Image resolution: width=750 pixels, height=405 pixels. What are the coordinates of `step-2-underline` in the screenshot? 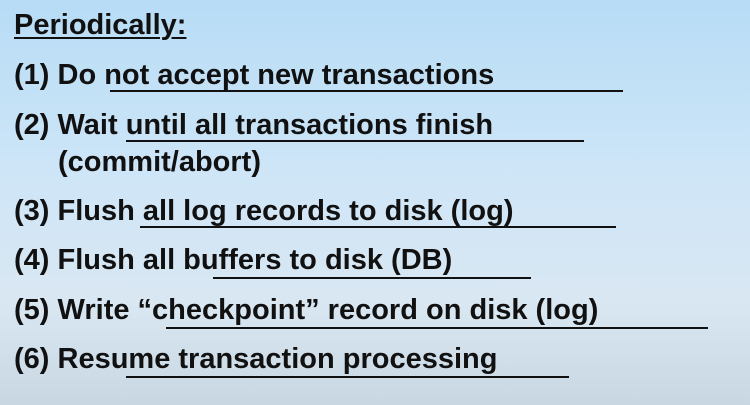 It's located at (355, 141).